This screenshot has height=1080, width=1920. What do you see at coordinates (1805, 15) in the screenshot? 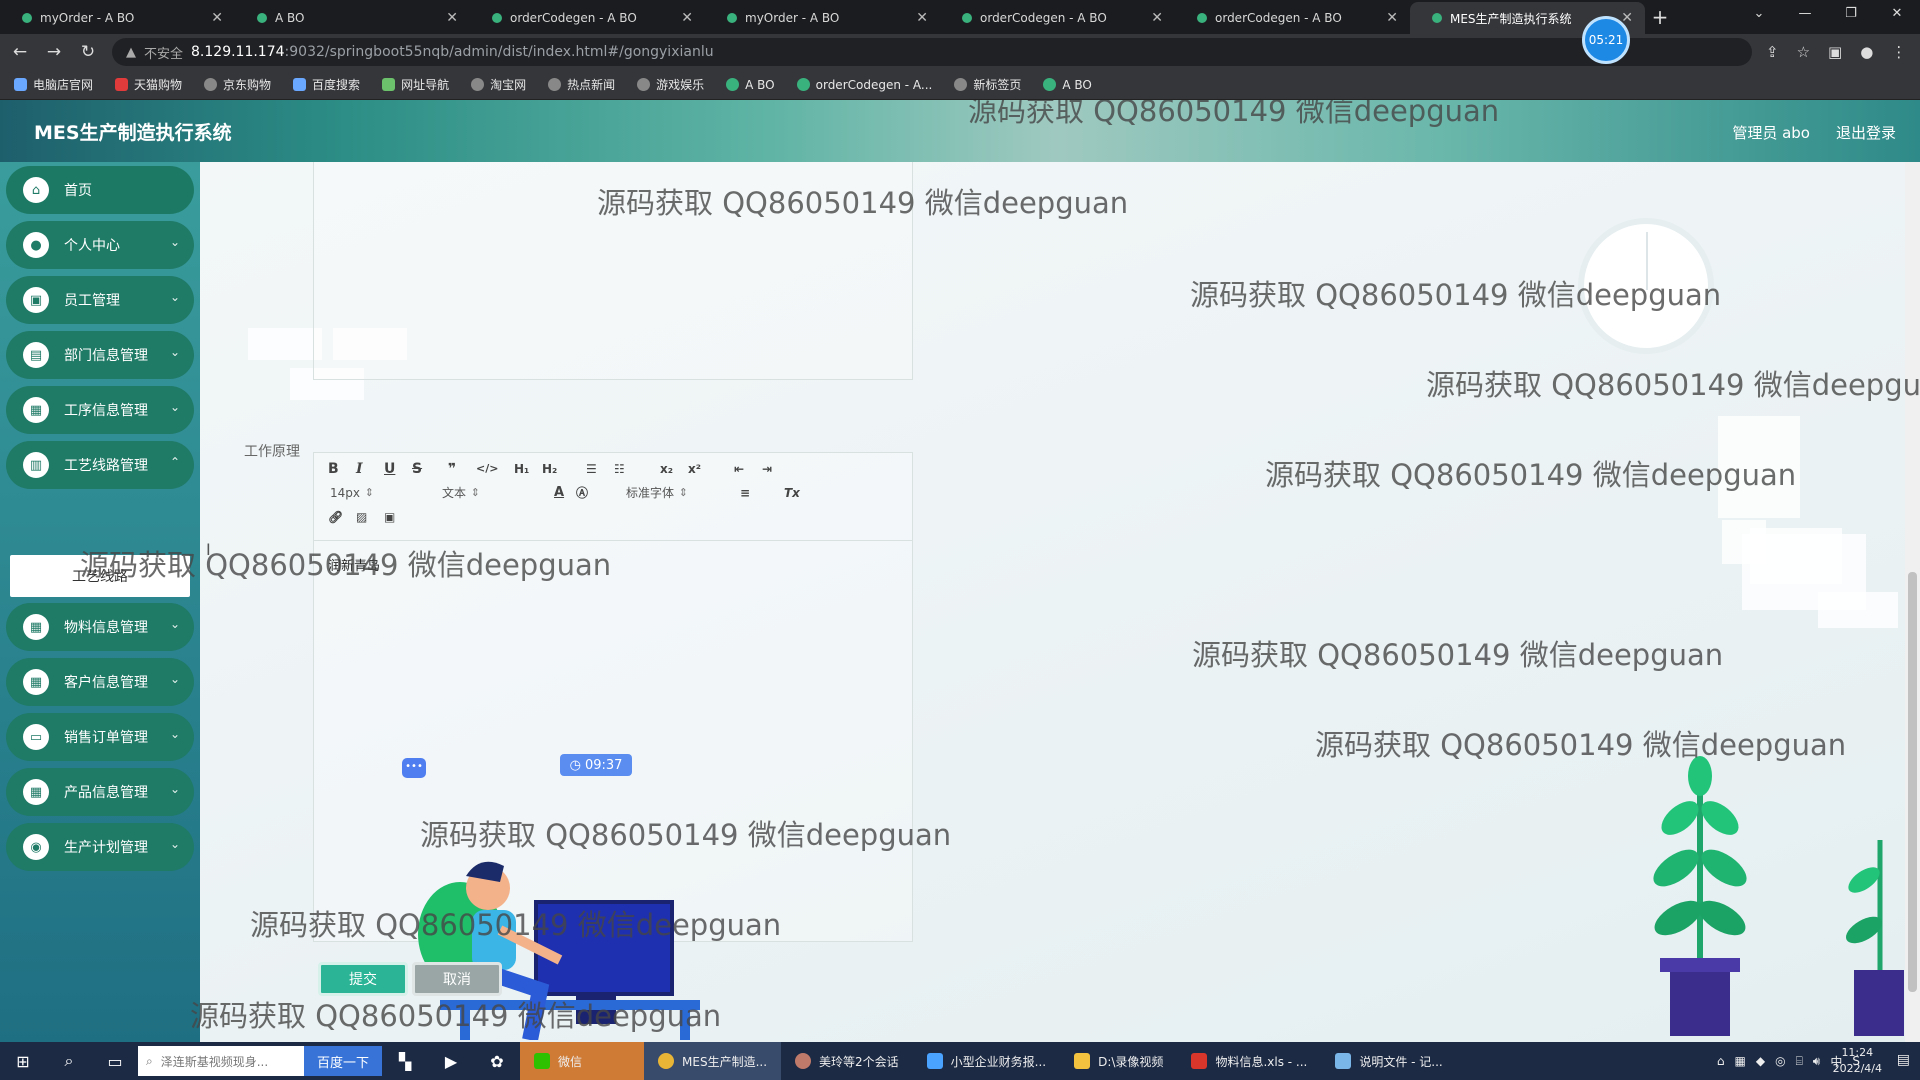
I see `minimize-icon: —` at bounding box center [1805, 15].